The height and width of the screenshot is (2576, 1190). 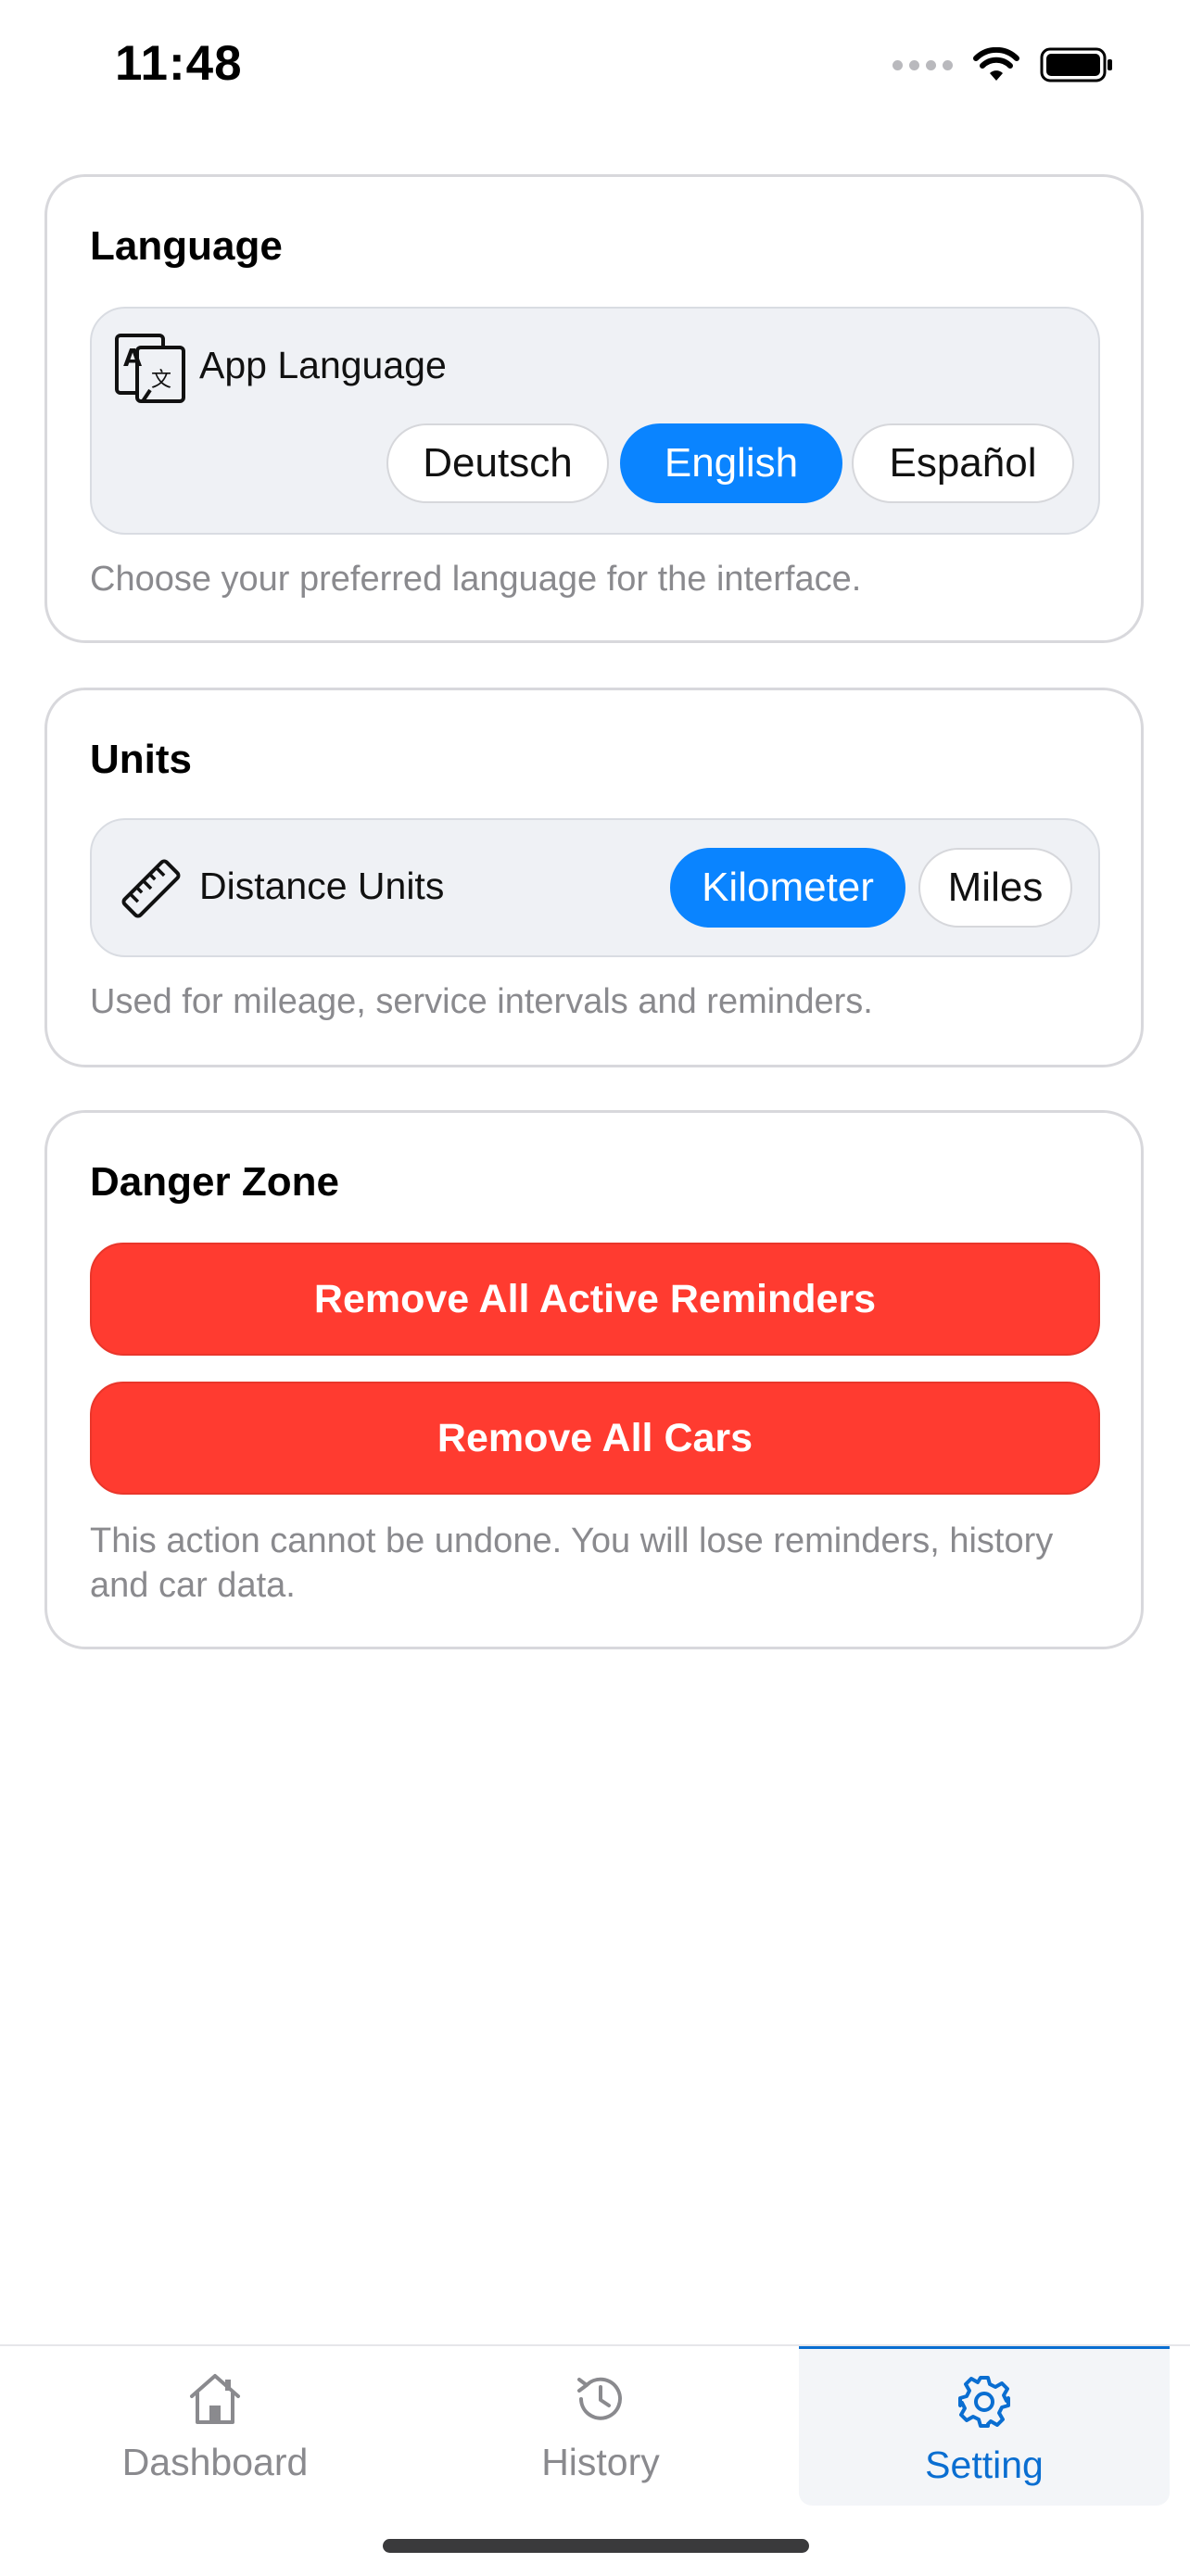 What do you see at coordinates (595, 69) in the screenshot?
I see `status-bar: 11:48` at bounding box center [595, 69].